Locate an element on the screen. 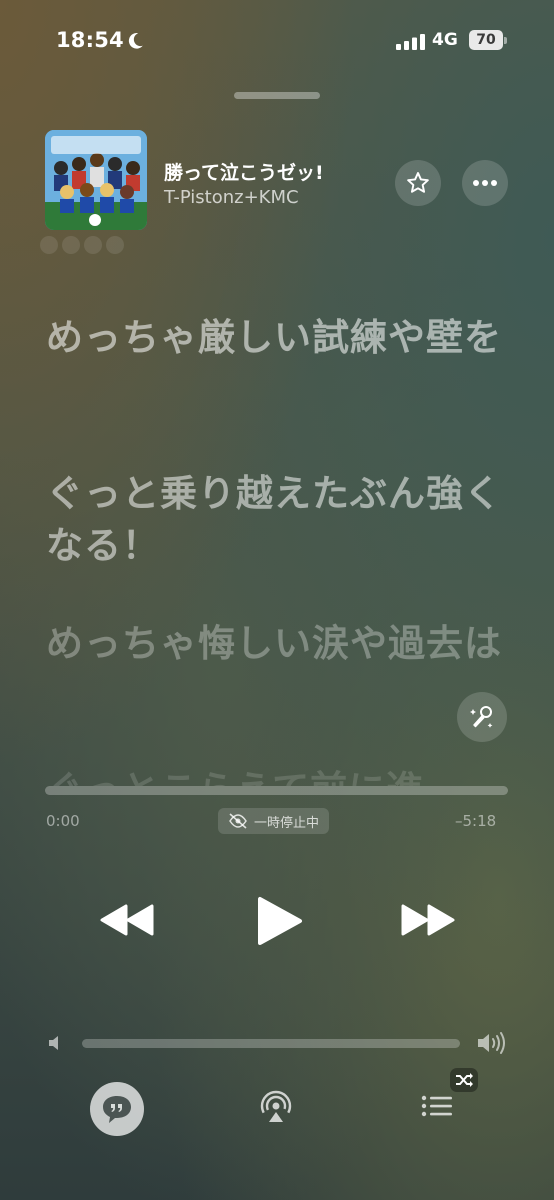 The width and height of the screenshot is (554, 1200). playback-status-text: 一時停止中 is located at coordinates (287, 823).